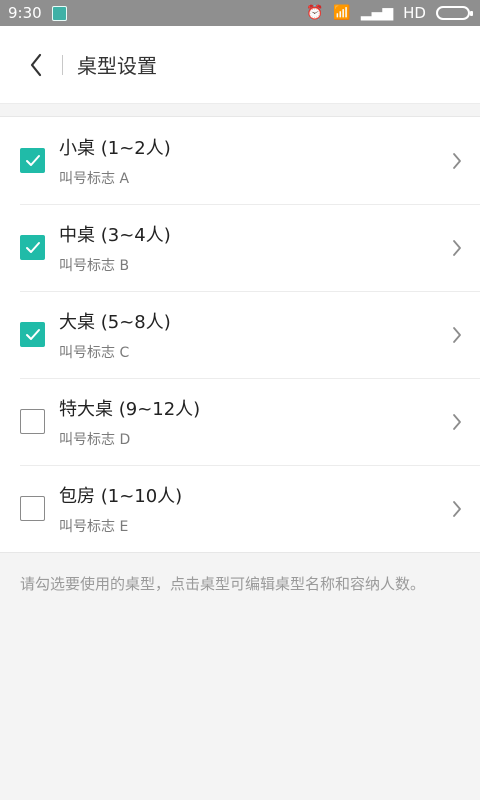 The image size is (480, 800). I want to click on table-type-item-3: 特大桌 (9~12人) 叫号标志 D, so click(240, 421).